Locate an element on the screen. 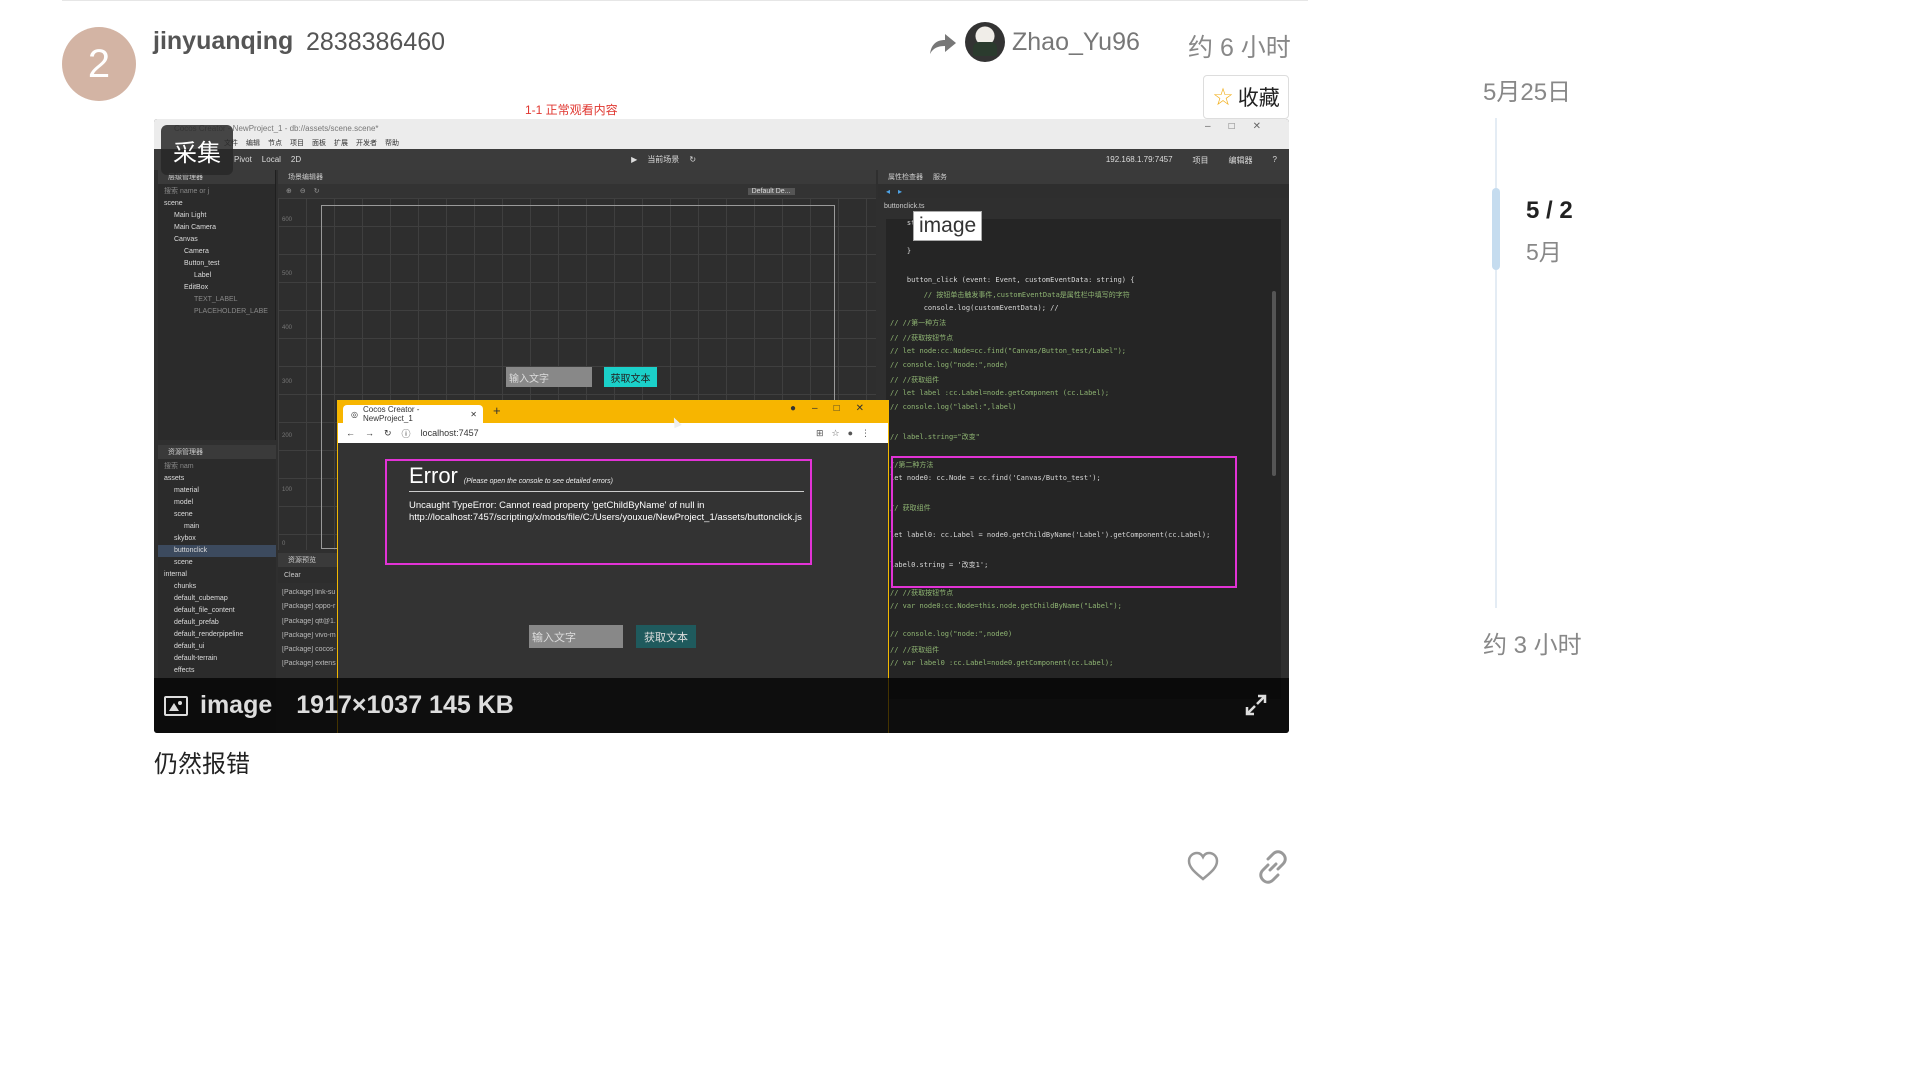 This screenshot has height=1077, width=1906. collect-button: ☆ 收藏 is located at coordinates (1246, 97).